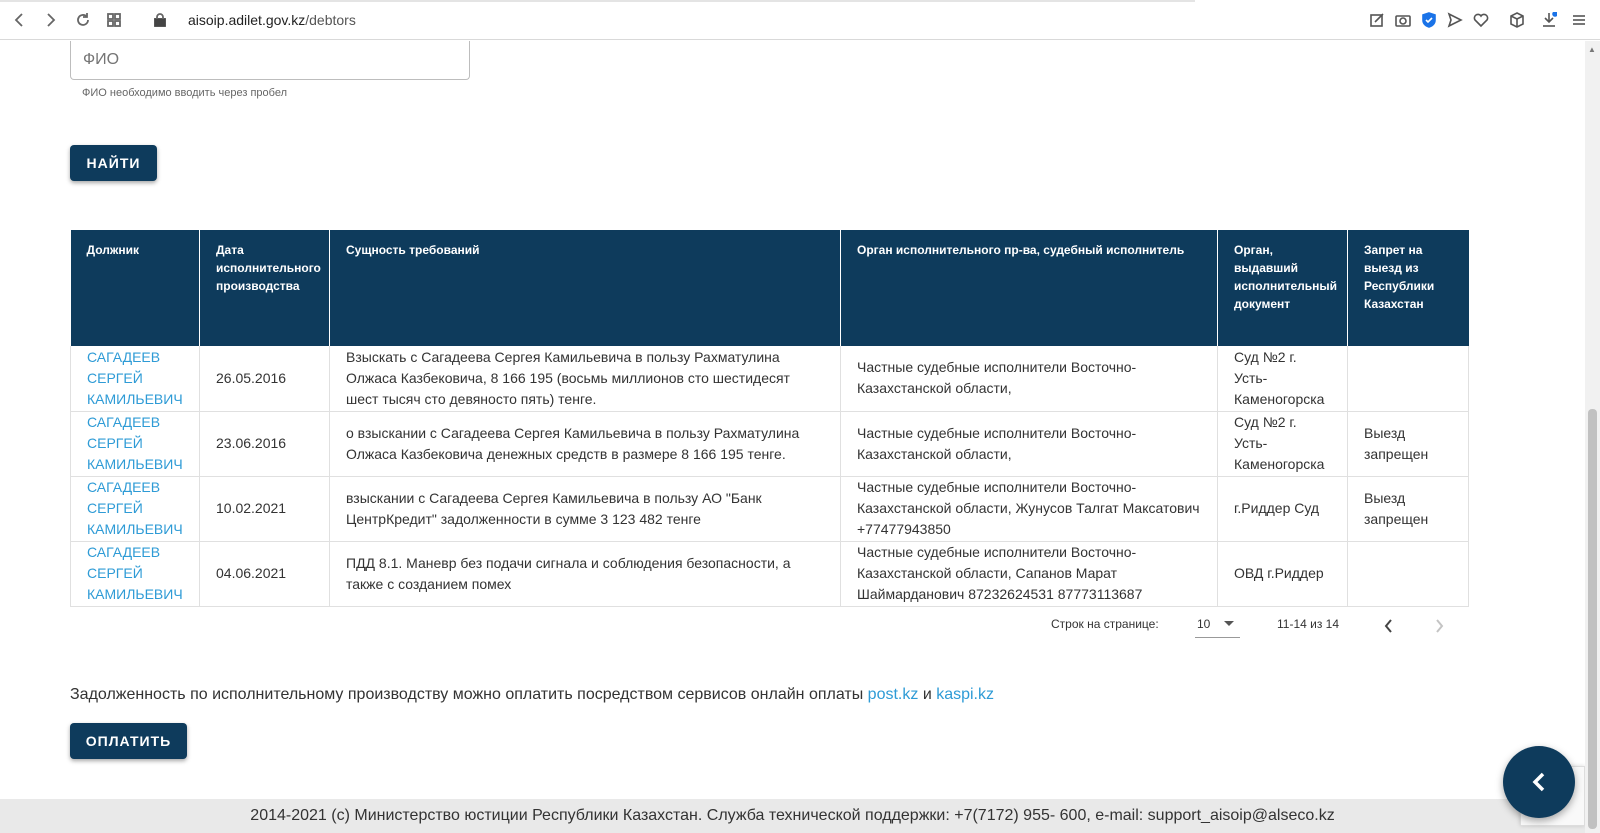 This screenshot has width=1600, height=833. I want to click on address-bar: aisoip.adilet.gov.kz/debtors, so click(272, 20).